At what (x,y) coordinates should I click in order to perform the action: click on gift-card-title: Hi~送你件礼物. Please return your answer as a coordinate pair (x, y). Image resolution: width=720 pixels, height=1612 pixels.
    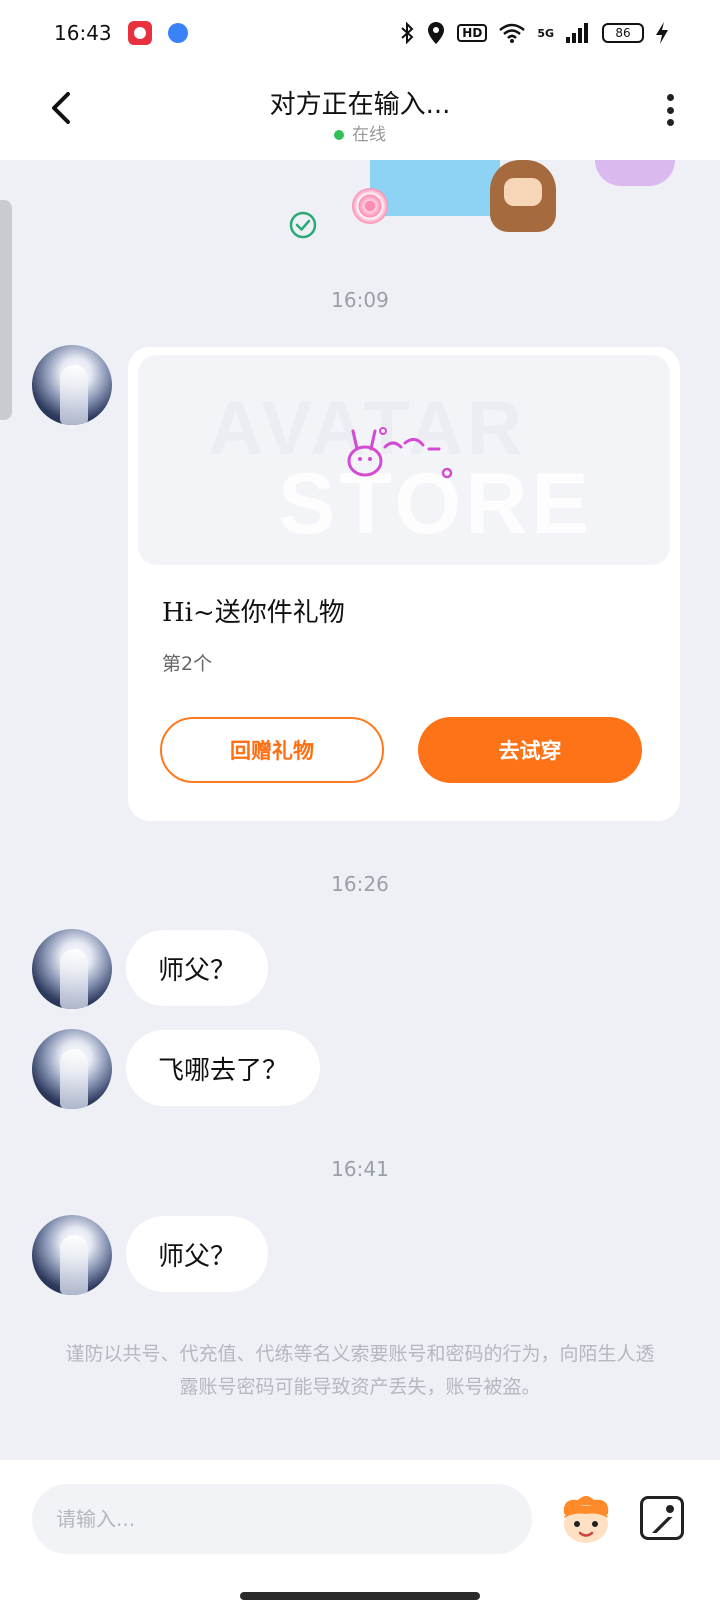
    Looking at the image, I should click on (253, 613).